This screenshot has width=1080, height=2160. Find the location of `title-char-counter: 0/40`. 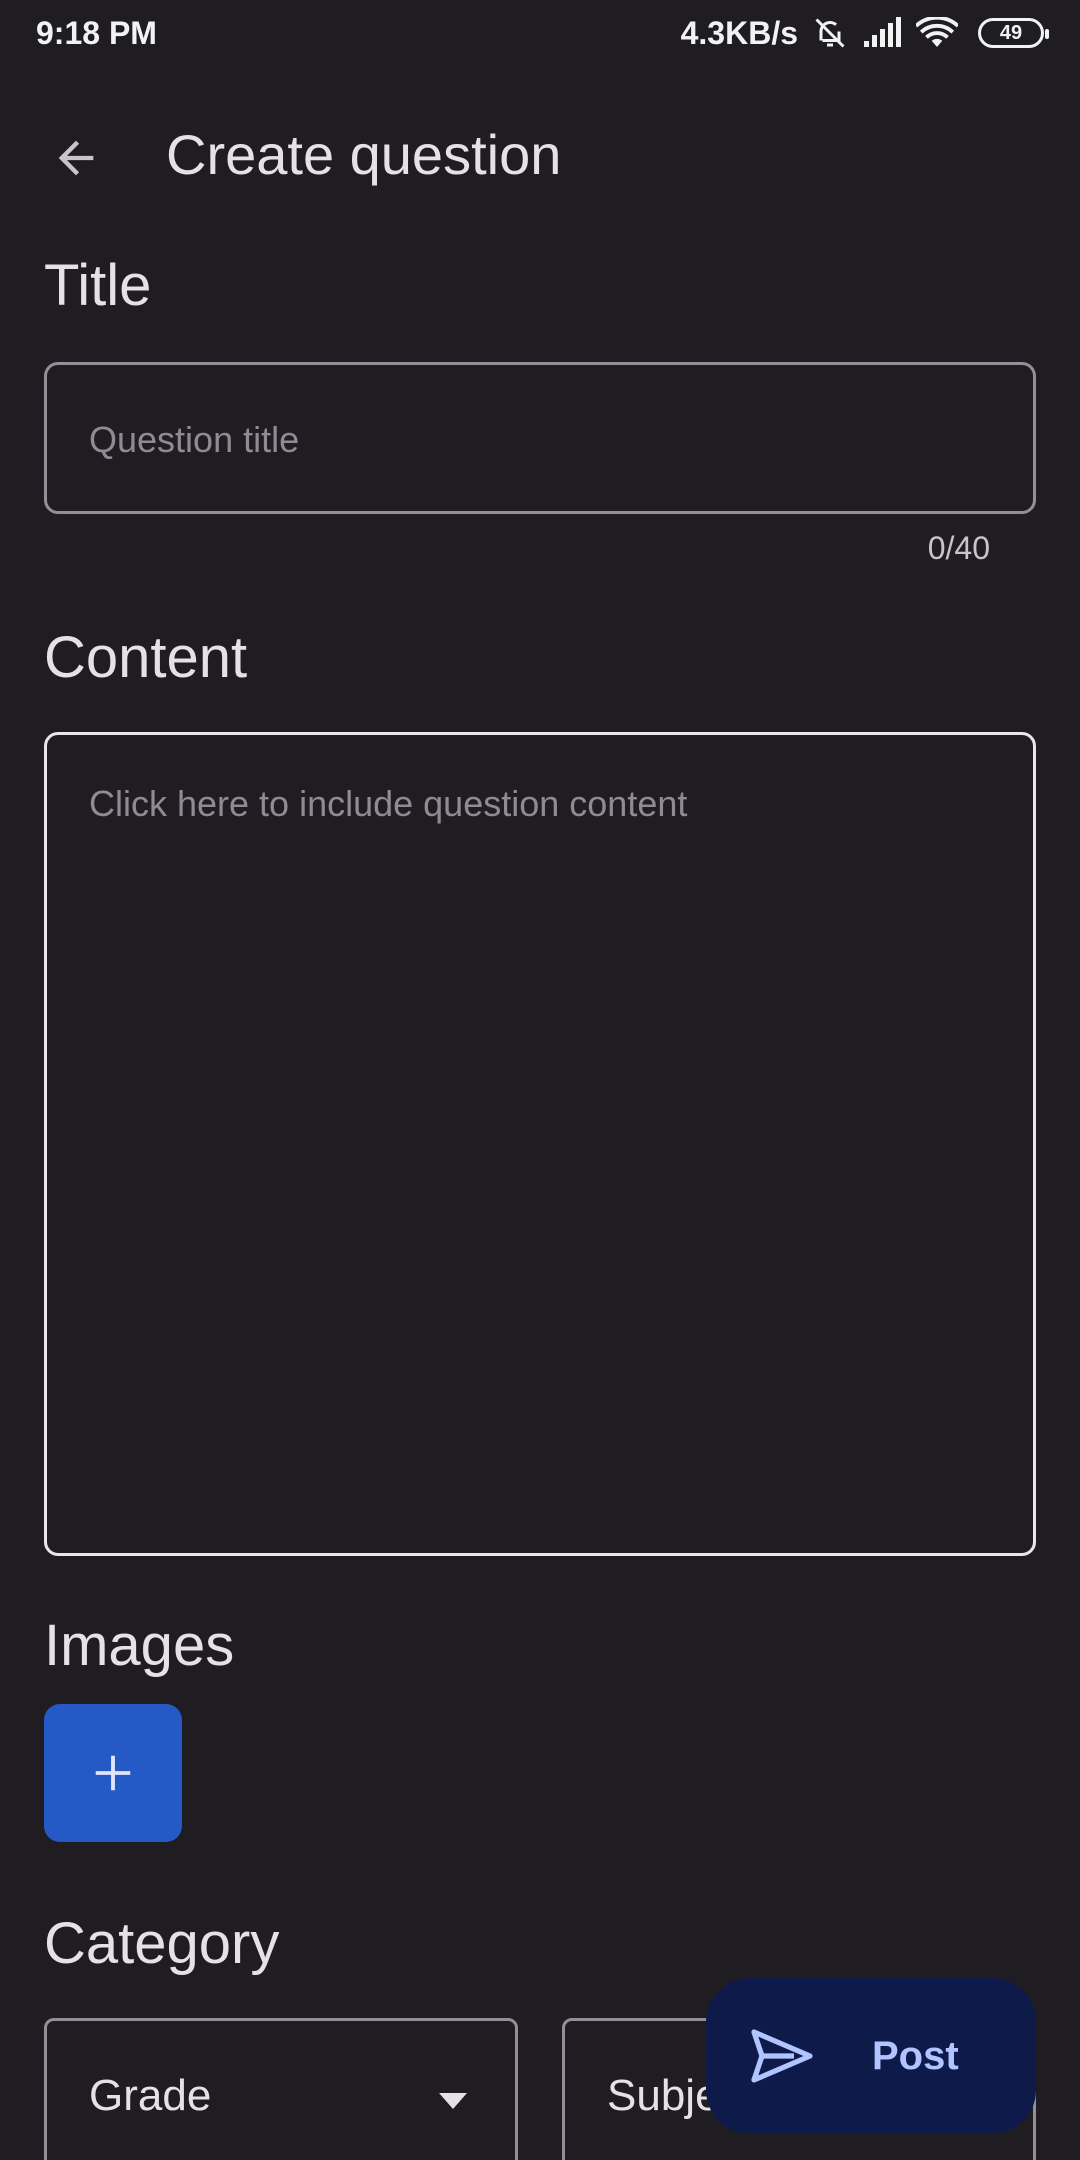

title-char-counter: 0/40 is located at coordinates (958, 548).